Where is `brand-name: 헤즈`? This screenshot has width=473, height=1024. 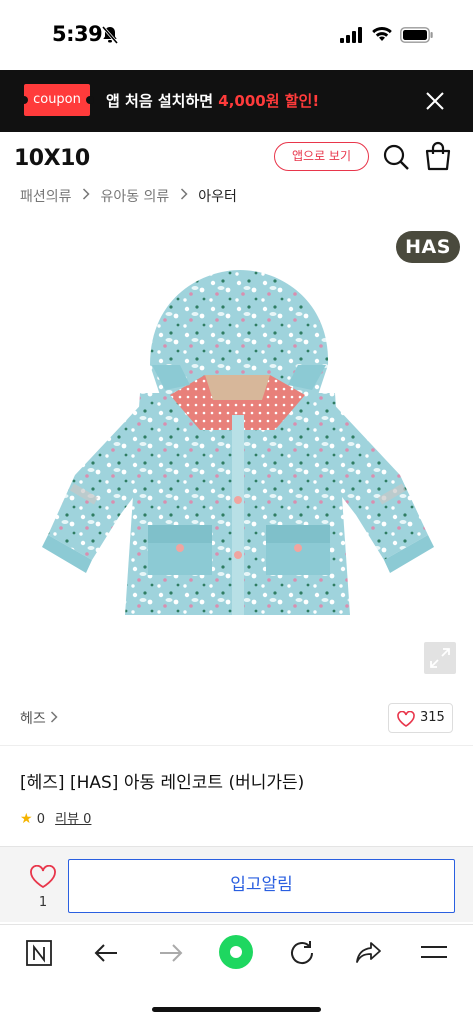 brand-name: 헤즈 is located at coordinates (33, 719).